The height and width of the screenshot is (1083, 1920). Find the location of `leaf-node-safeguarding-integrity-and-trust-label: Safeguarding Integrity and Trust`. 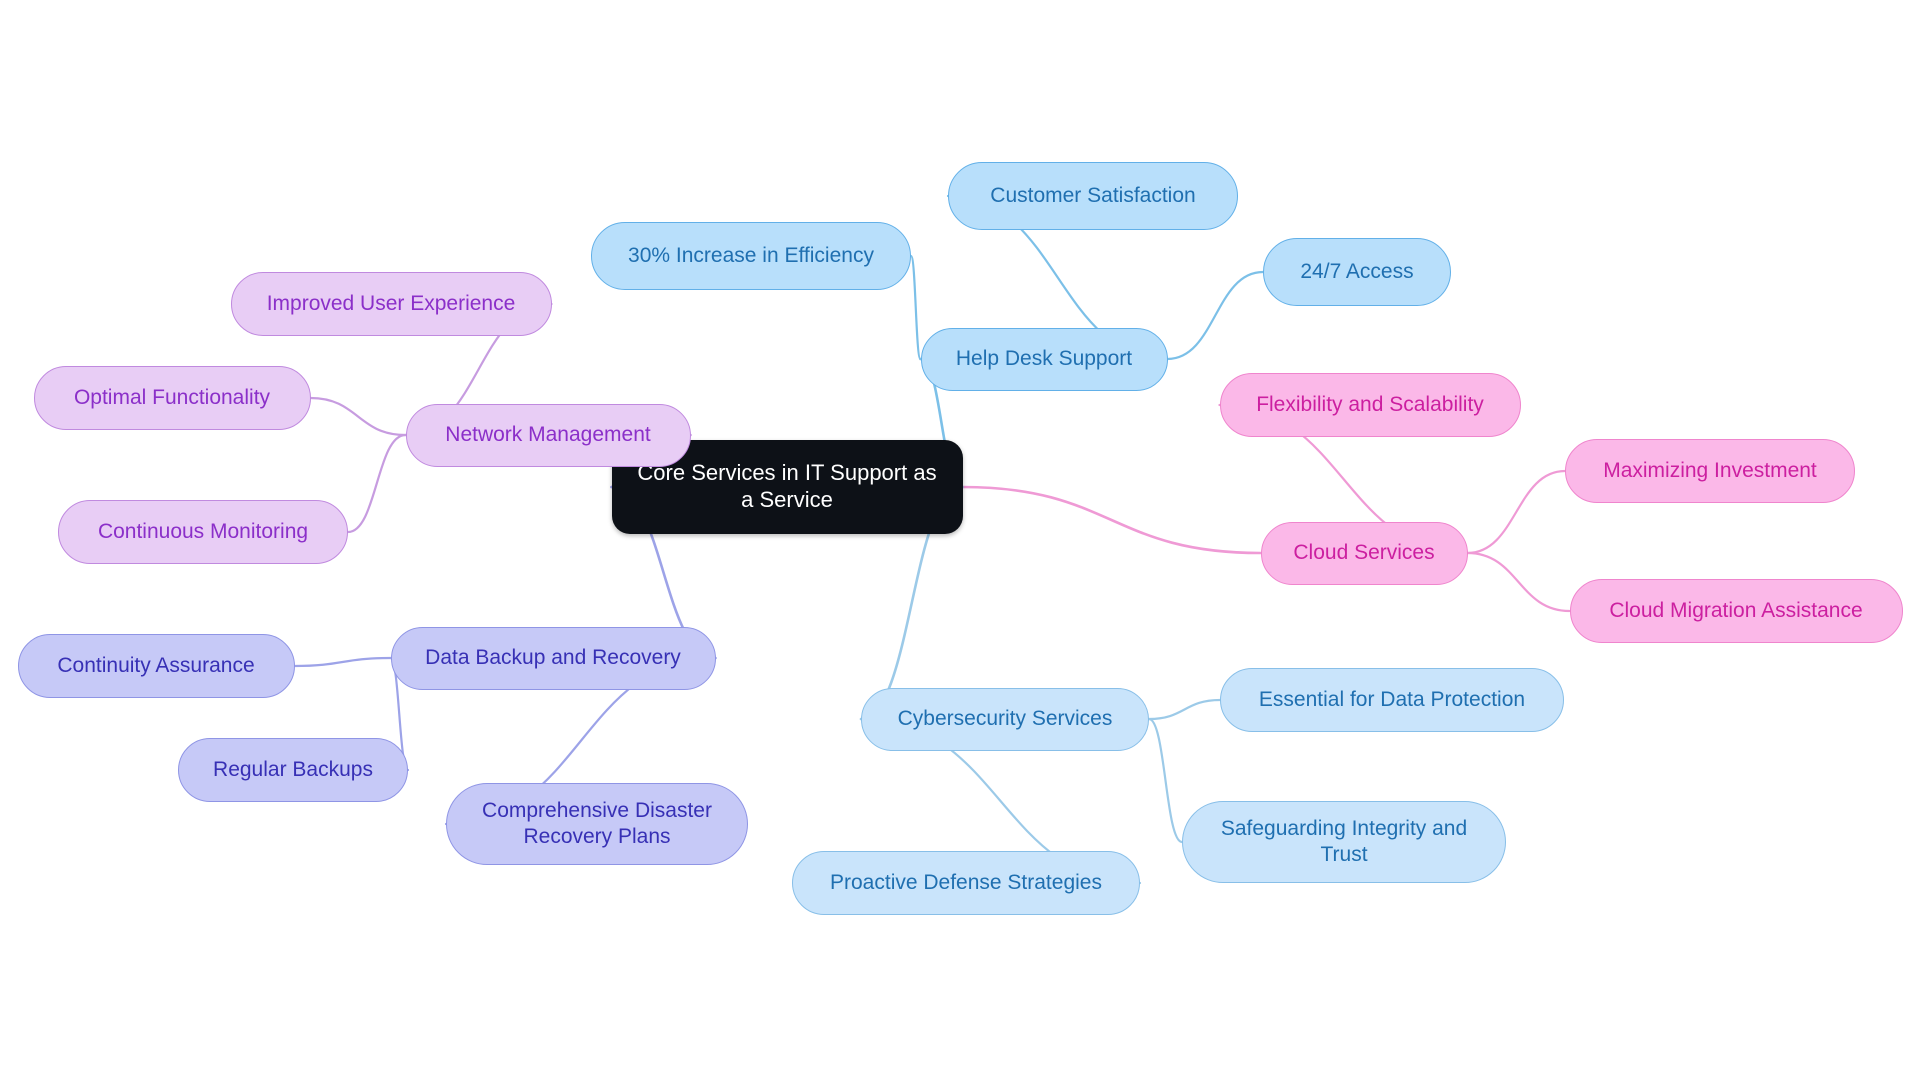

leaf-node-safeguarding-integrity-and-trust-label: Safeguarding Integrity and Trust is located at coordinates (1344, 841).